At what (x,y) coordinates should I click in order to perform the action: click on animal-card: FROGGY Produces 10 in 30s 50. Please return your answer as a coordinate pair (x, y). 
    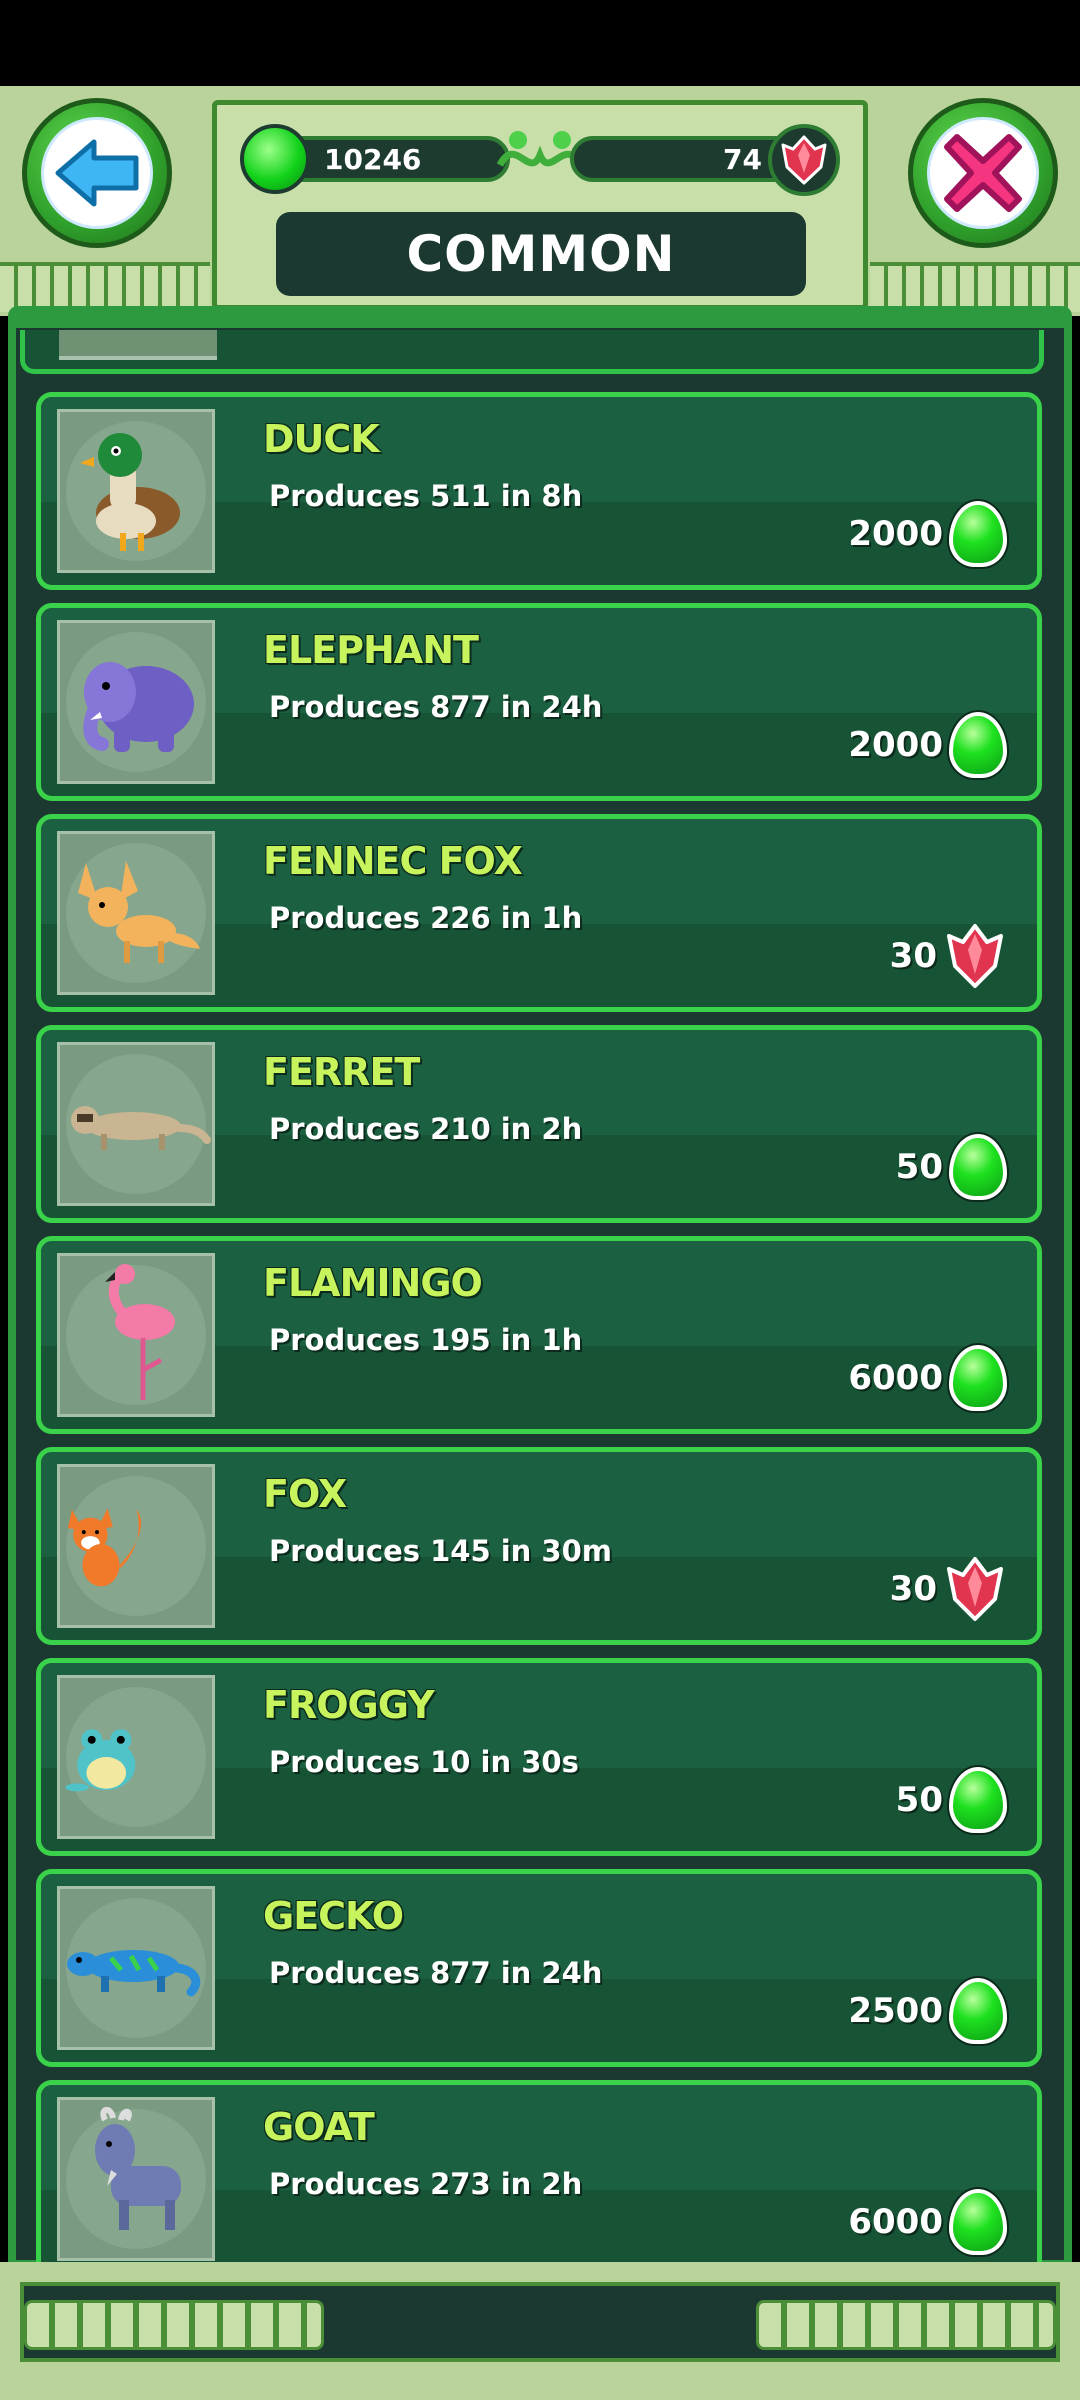
    Looking at the image, I should click on (539, 1757).